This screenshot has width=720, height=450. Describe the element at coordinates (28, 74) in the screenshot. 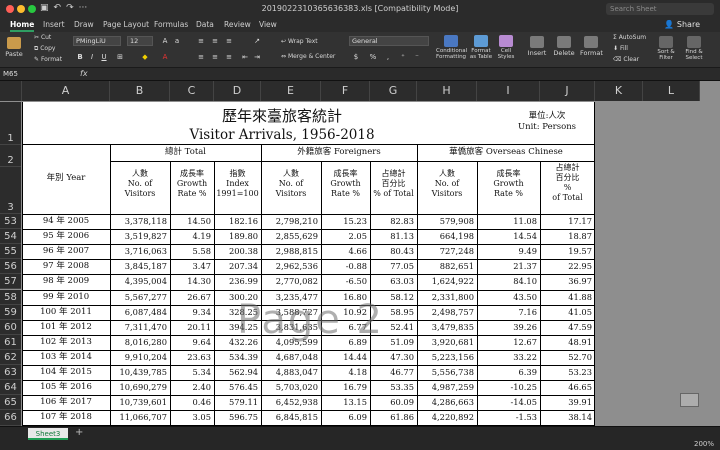

I see `name-box: M65` at that location.